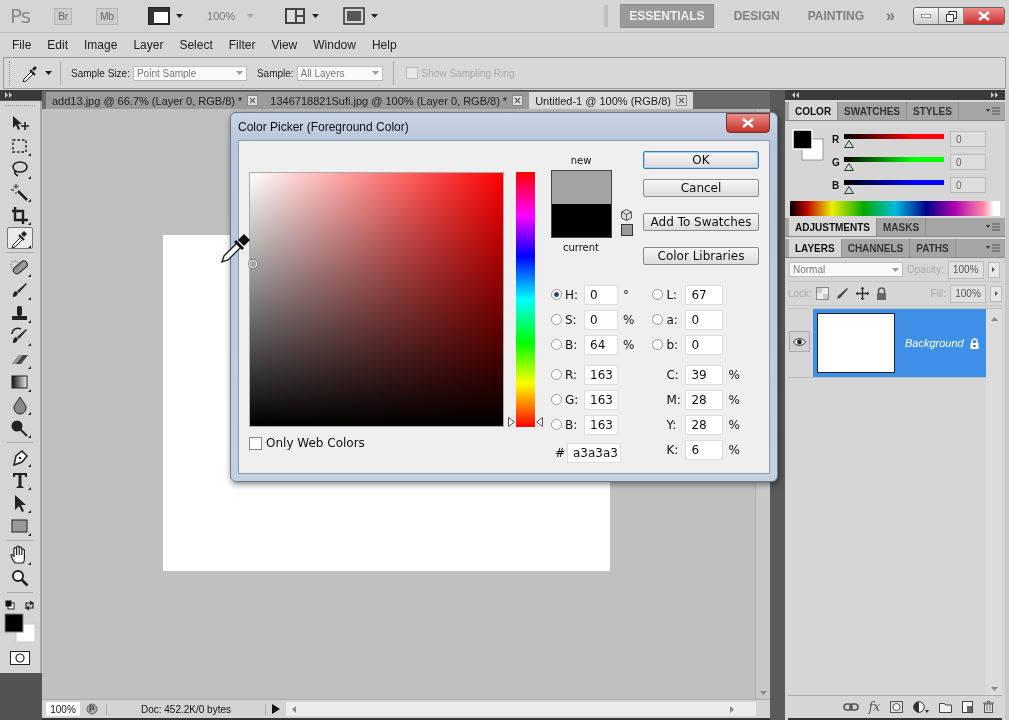 This screenshot has width=1009, height=720. What do you see at coordinates (295, 16) in the screenshot?
I see `arrange-icon` at bounding box center [295, 16].